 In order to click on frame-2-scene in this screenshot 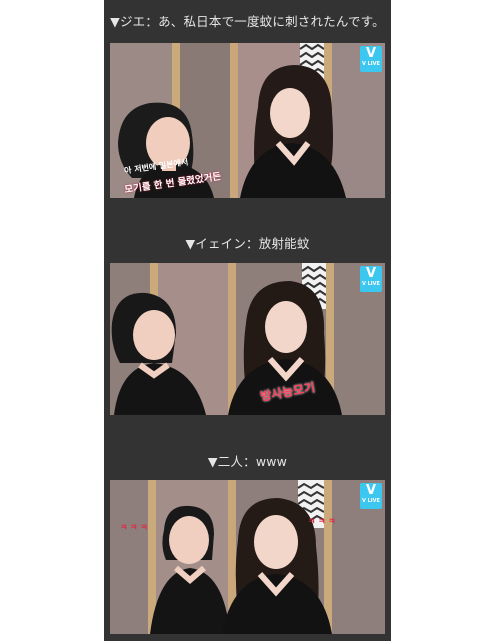, I will do `click(247, 339)`.